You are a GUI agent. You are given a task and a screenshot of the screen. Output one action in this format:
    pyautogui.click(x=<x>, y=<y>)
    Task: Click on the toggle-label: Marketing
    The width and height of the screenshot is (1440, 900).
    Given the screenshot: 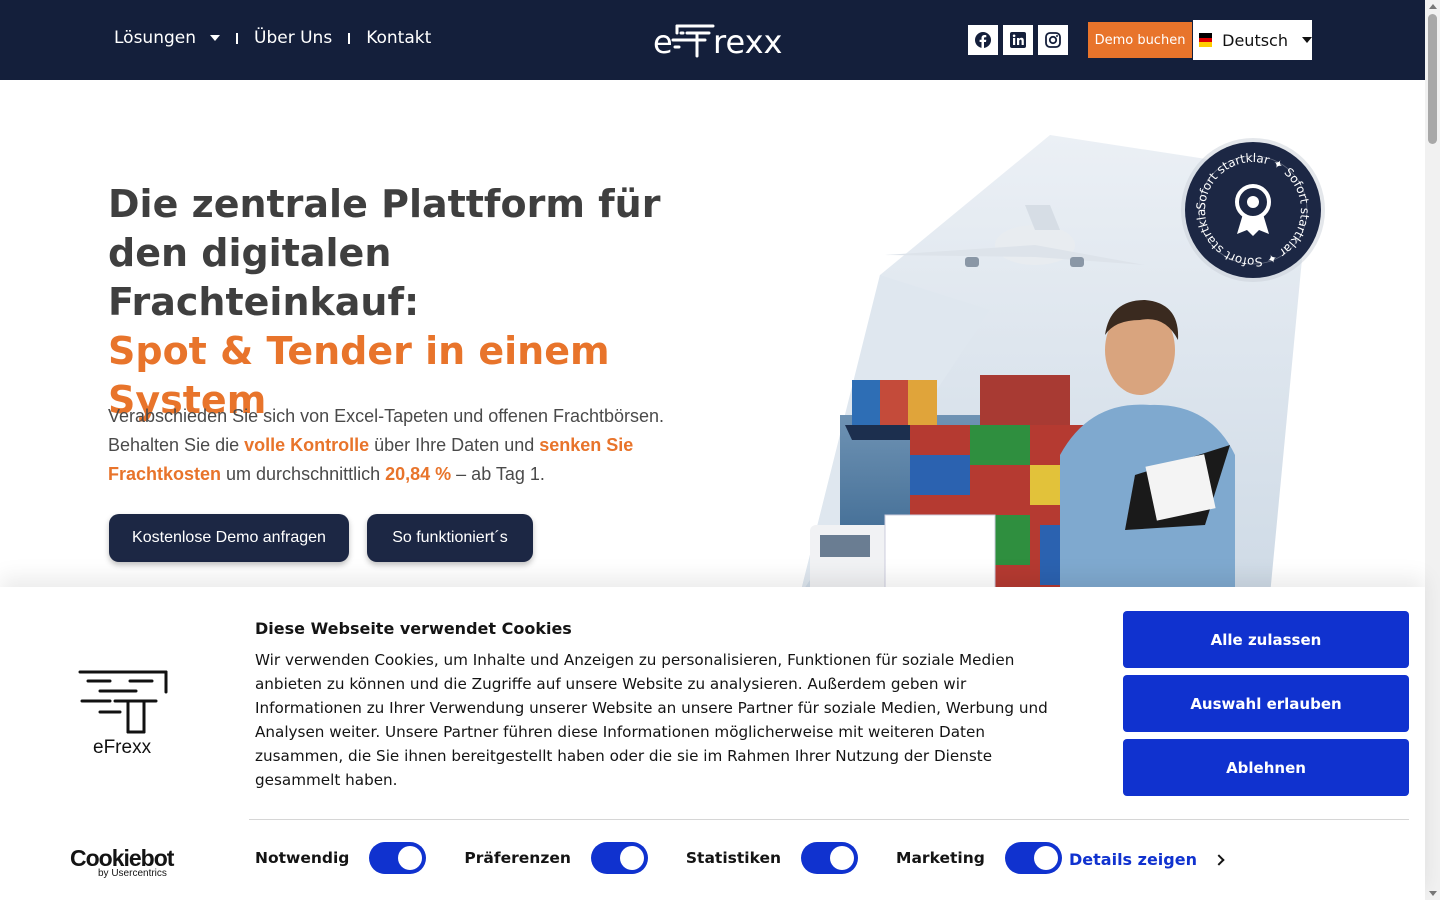 What is the action you would take?
    pyautogui.click(x=940, y=858)
    